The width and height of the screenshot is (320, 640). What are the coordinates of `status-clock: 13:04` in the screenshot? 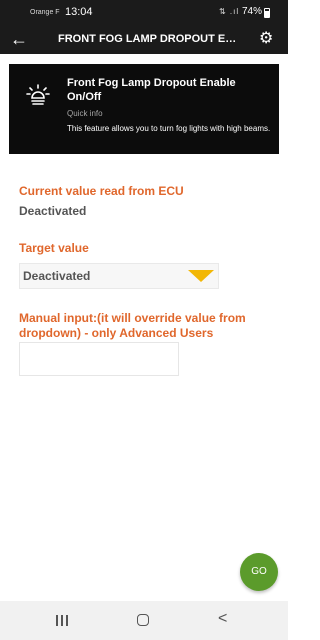 It's located at (79, 12).